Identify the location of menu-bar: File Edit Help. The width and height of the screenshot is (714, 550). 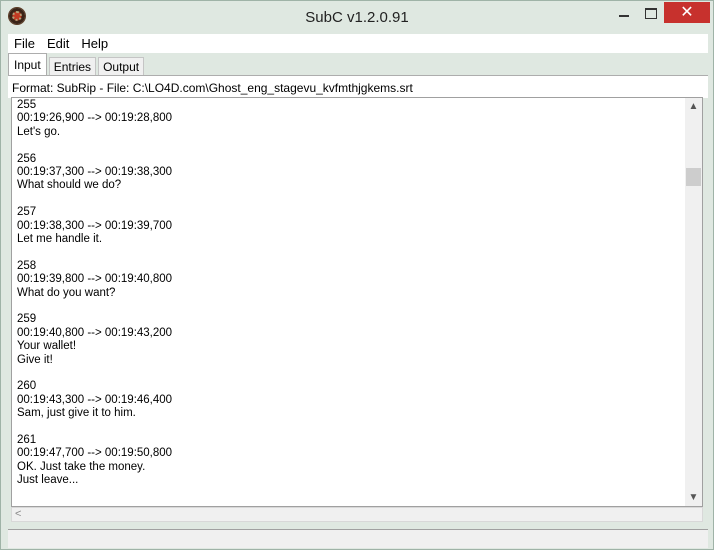
(358, 43).